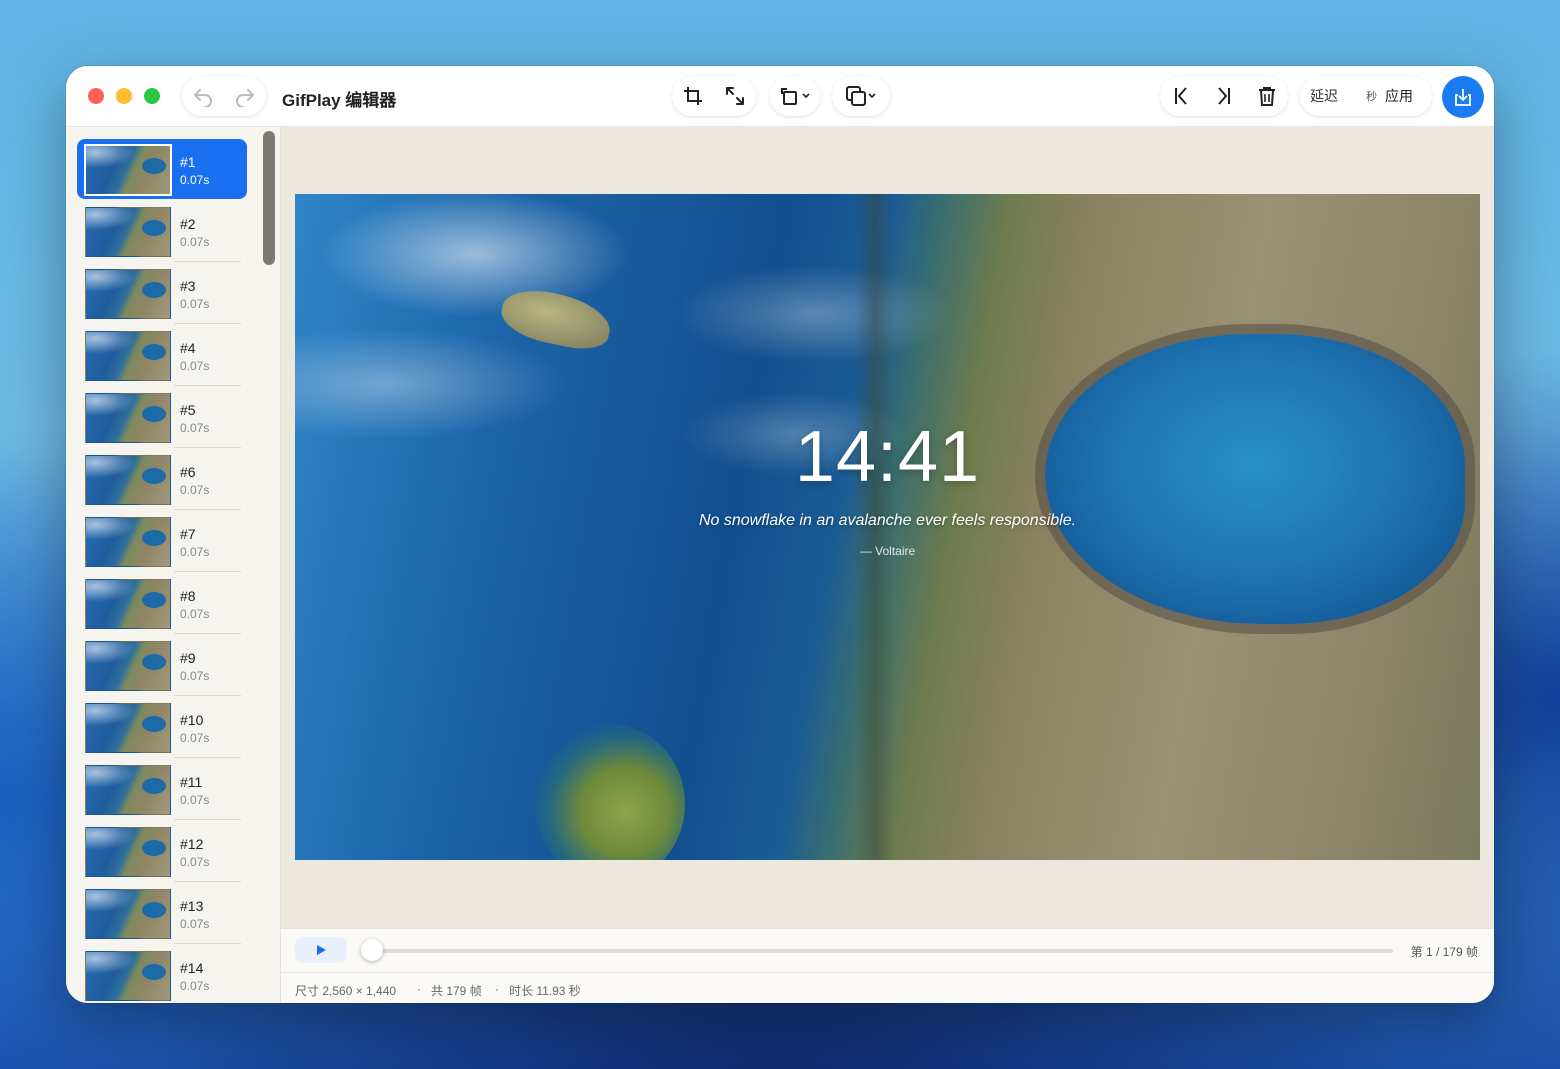 The height and width of the screenshot is (1069, 1560). I want to click on frame-list-item: #13 0.07s, so click(162, 913).